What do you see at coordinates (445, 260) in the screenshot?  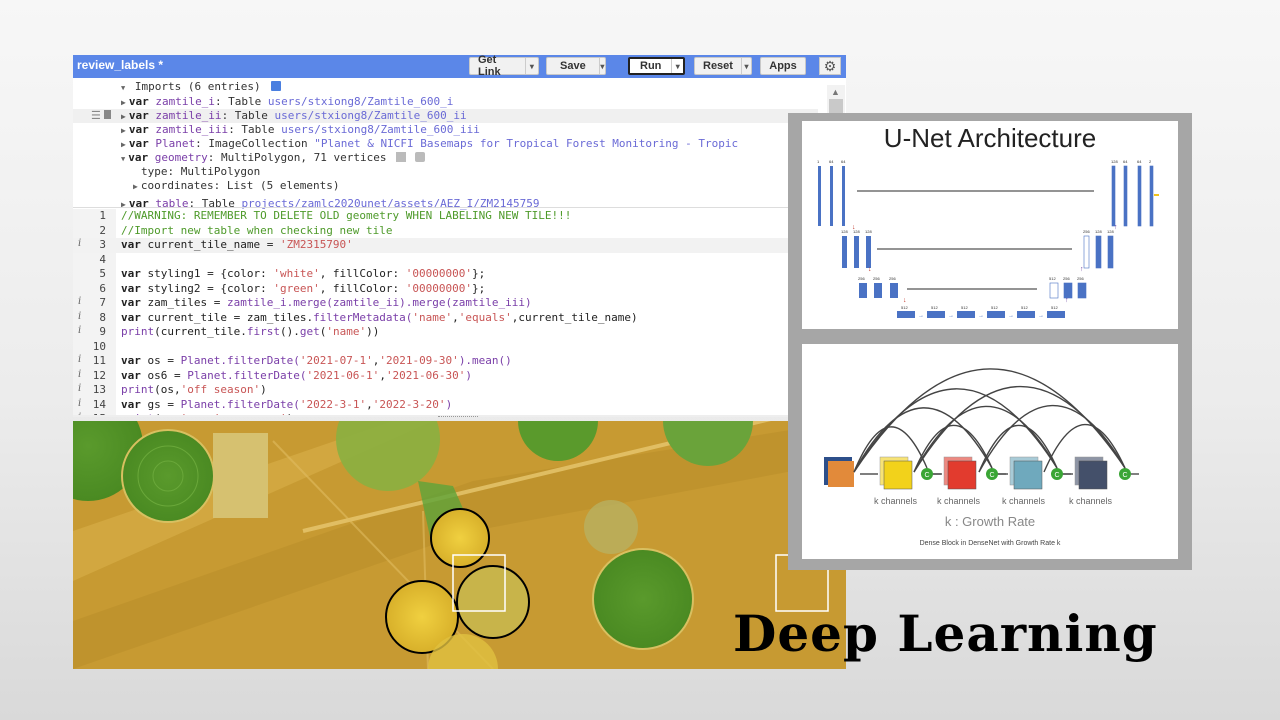 I see `code-line: 4` at bounding box center [445, 260].